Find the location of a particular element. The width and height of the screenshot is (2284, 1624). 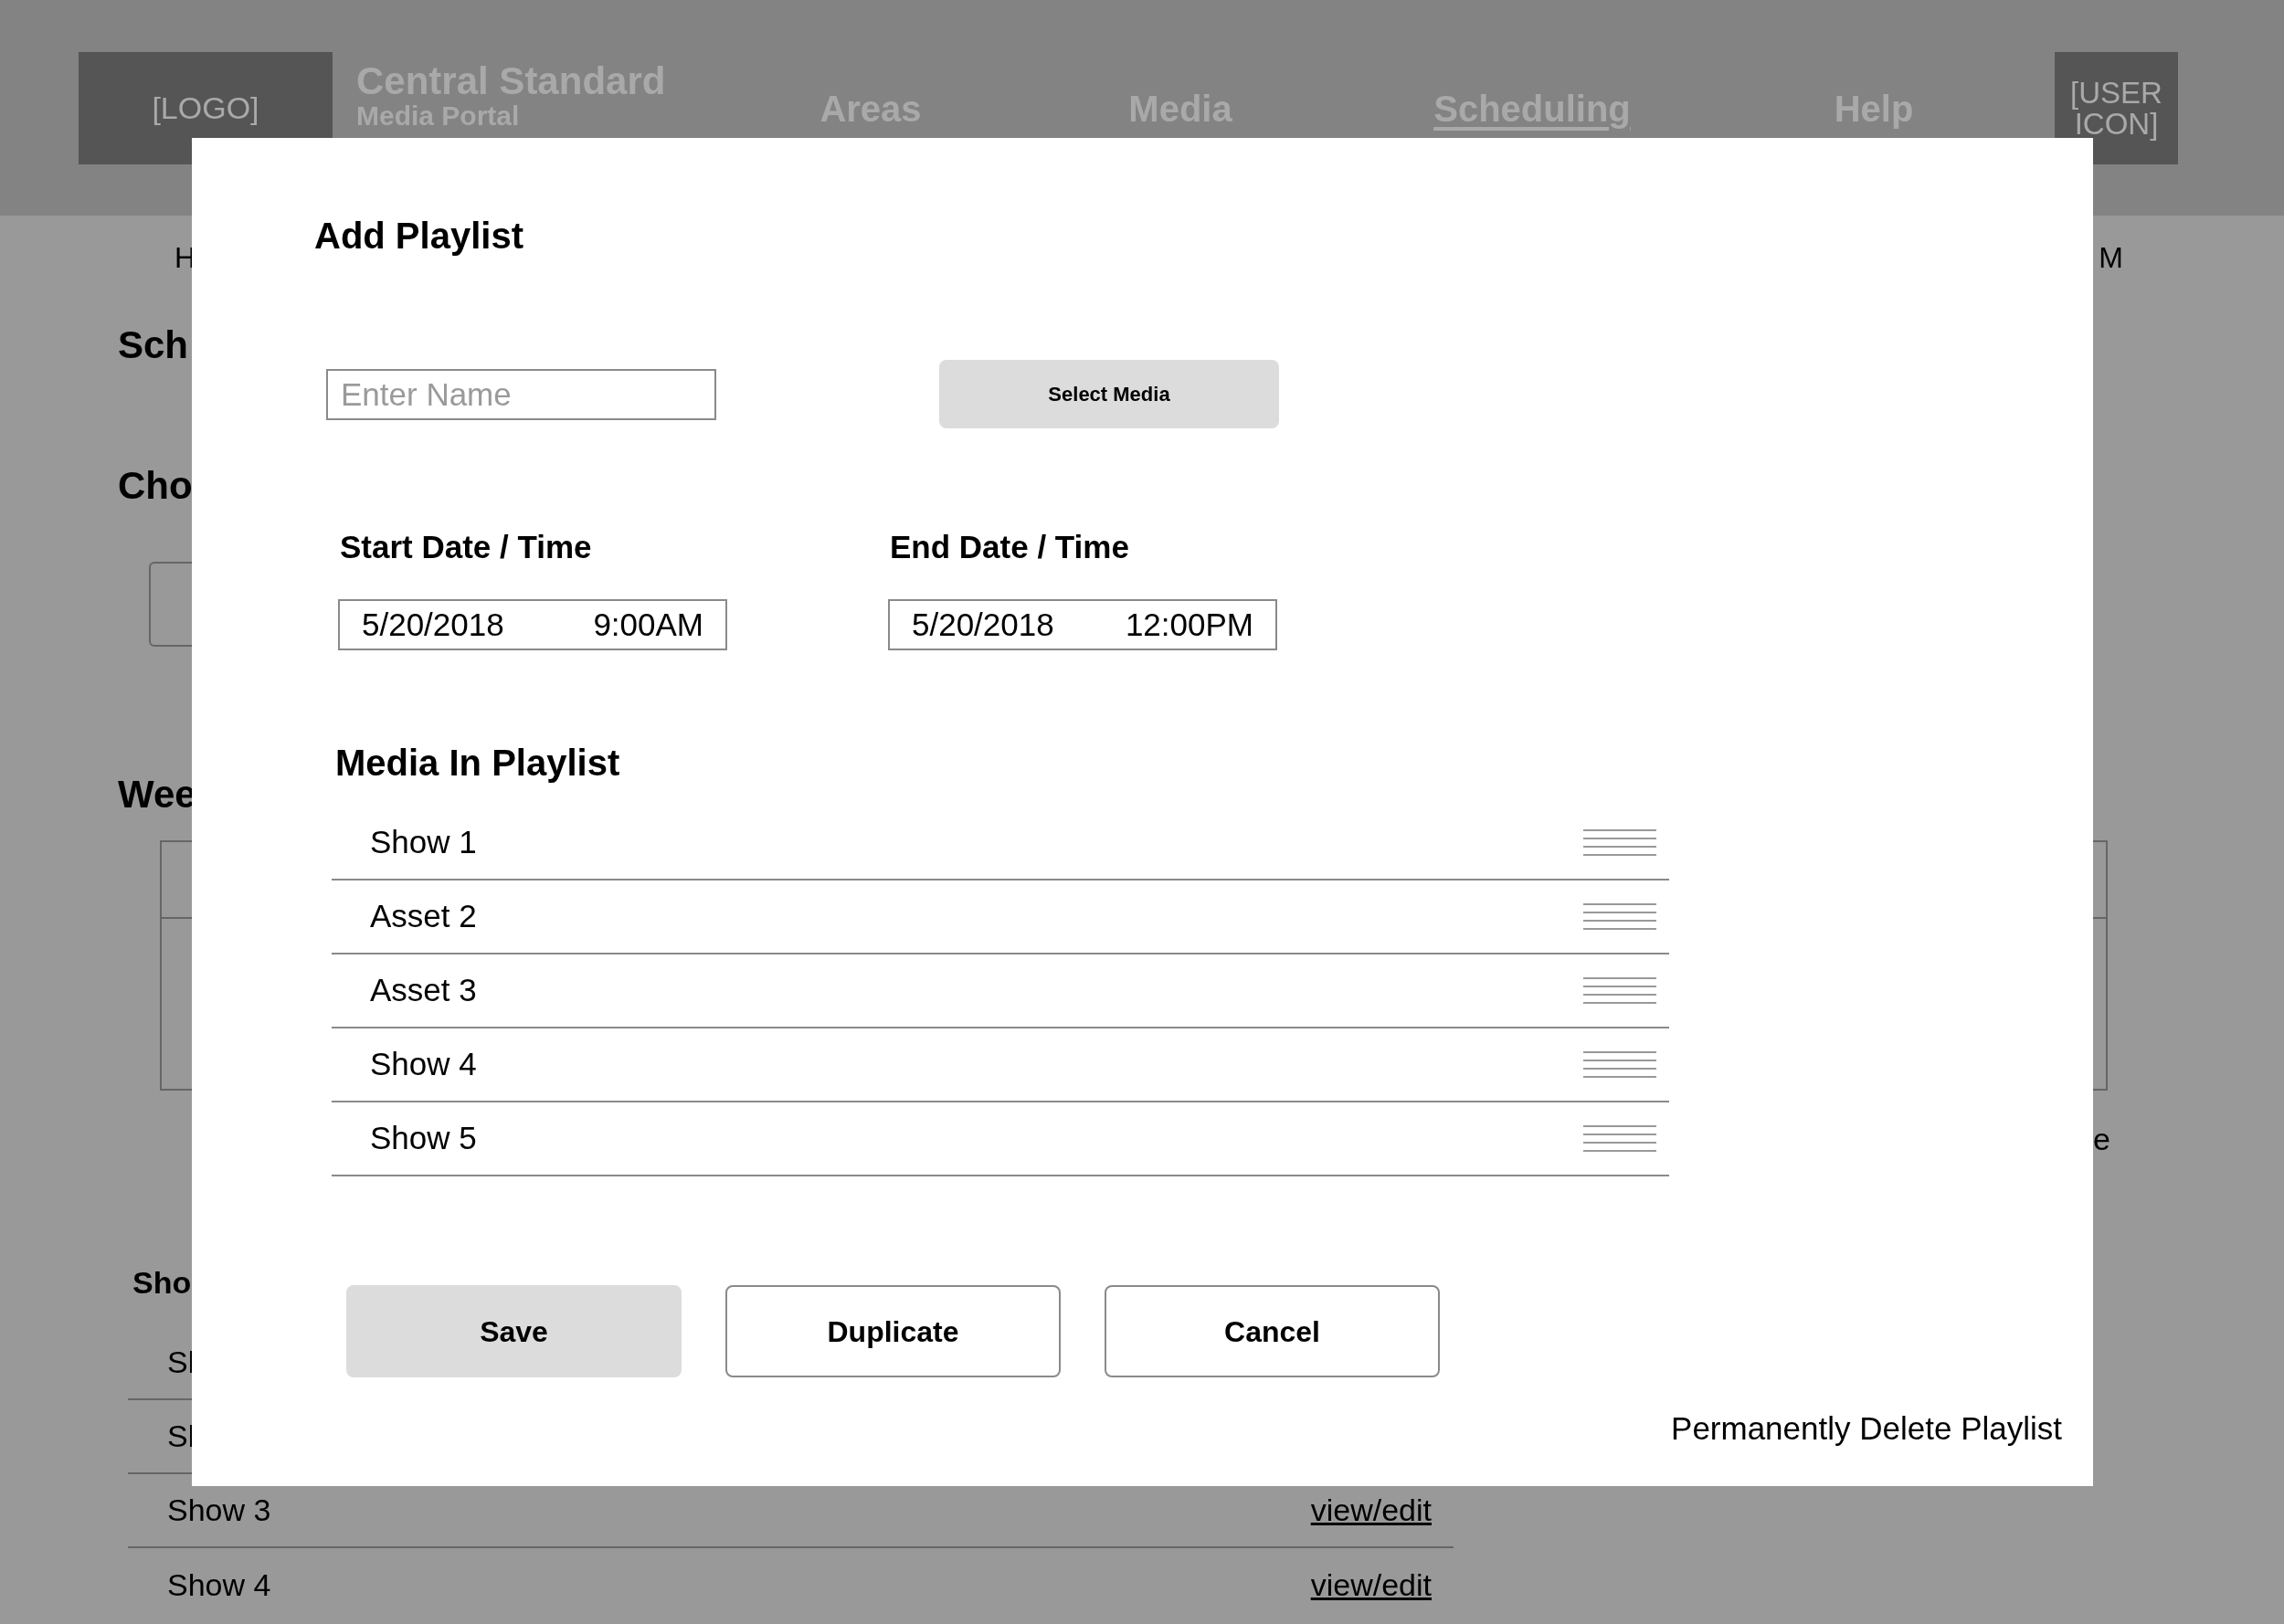

time-value: 12:00PM is located at coordinates (1189, 624).